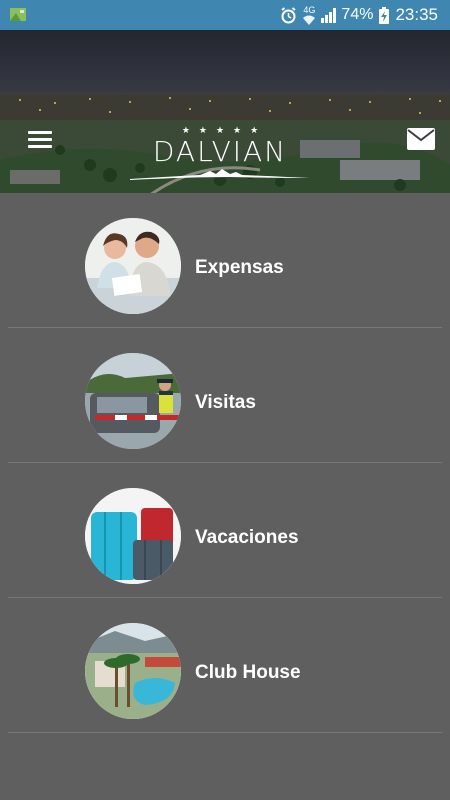  What do you see at coordinates (18, 14) in the screenshot?
I see `notification-image-icon` at bounding box center [18, 14].